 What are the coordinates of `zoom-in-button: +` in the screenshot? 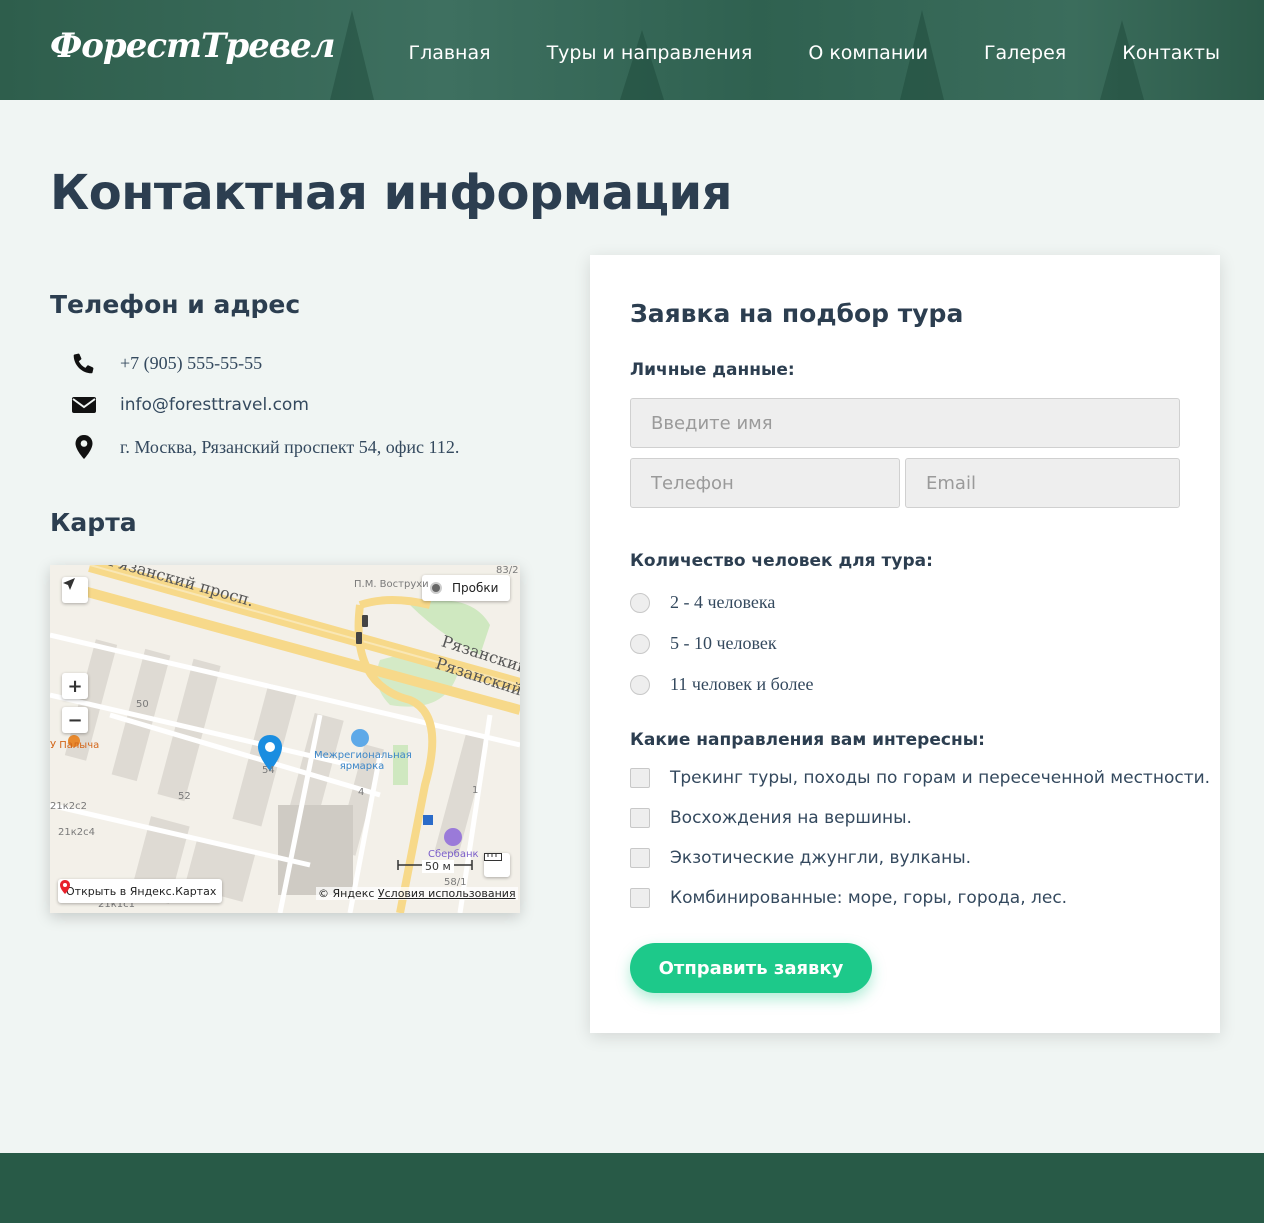 It's located at (75, 686).